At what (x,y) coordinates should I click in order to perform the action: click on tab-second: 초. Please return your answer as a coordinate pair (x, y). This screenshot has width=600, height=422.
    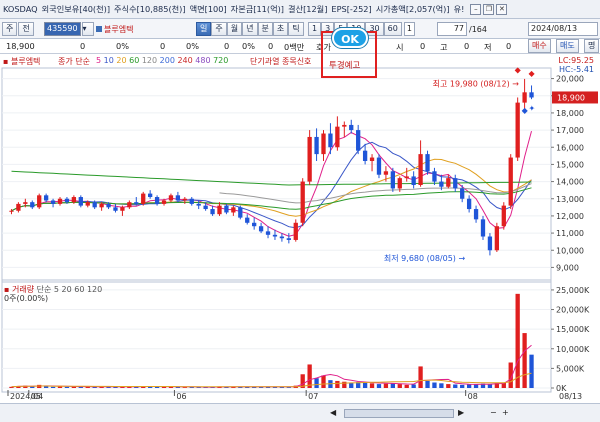
    Looking at the image, I should click on (280, 29).